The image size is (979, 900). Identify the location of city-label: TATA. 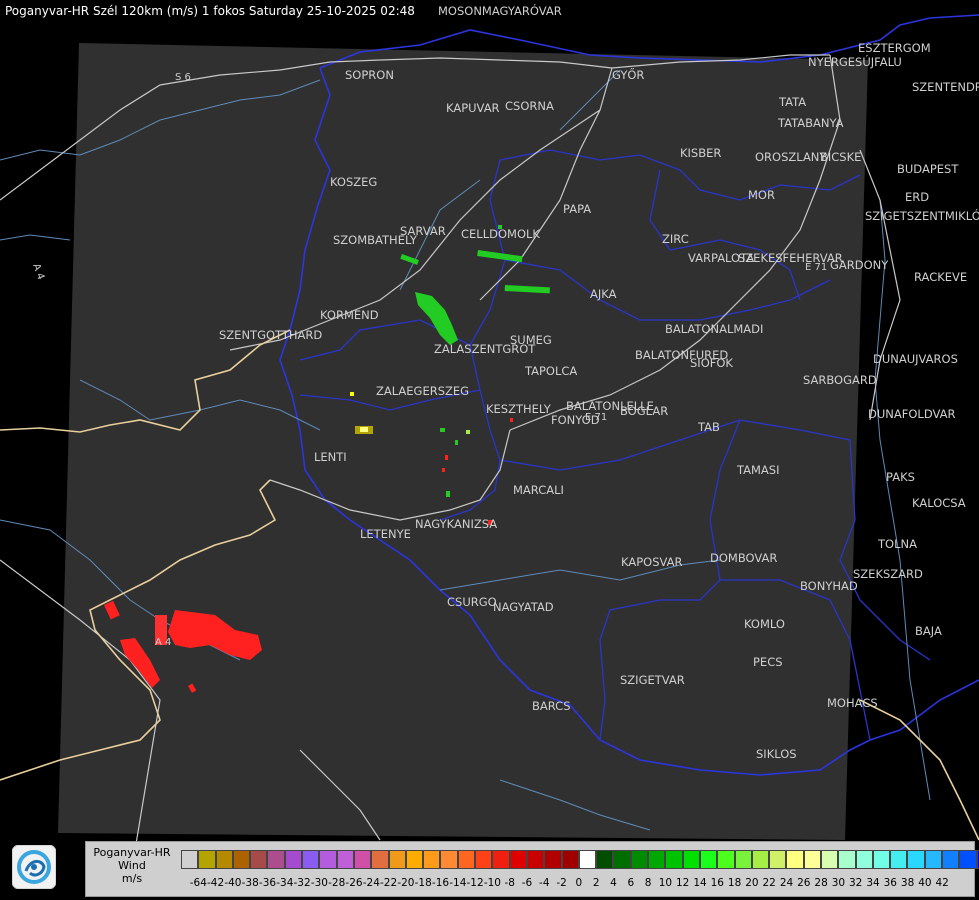
(792, 102).